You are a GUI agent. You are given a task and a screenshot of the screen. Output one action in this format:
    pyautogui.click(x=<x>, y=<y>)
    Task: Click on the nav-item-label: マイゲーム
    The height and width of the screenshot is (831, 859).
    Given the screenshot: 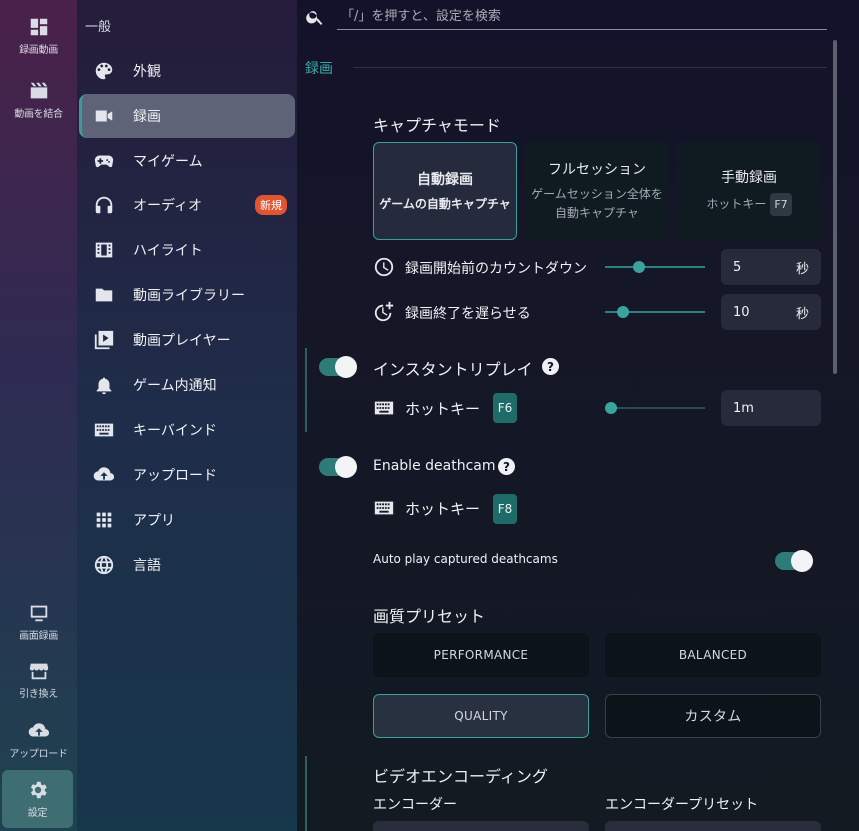 What is the action you would take?
    pyautogui.click(x=168, y=162)
    